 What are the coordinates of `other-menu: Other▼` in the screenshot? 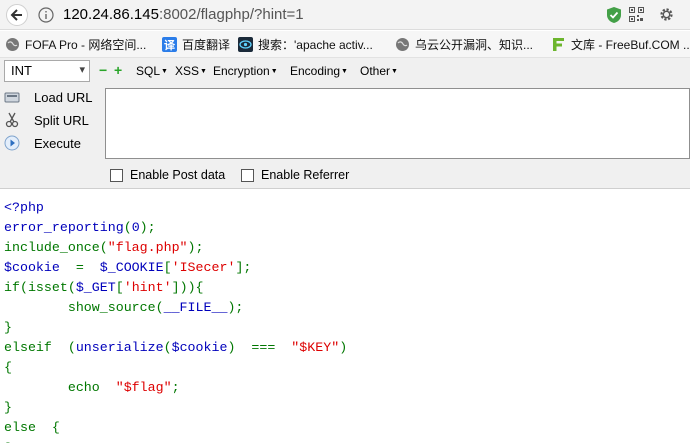 It's located at (379, 71).